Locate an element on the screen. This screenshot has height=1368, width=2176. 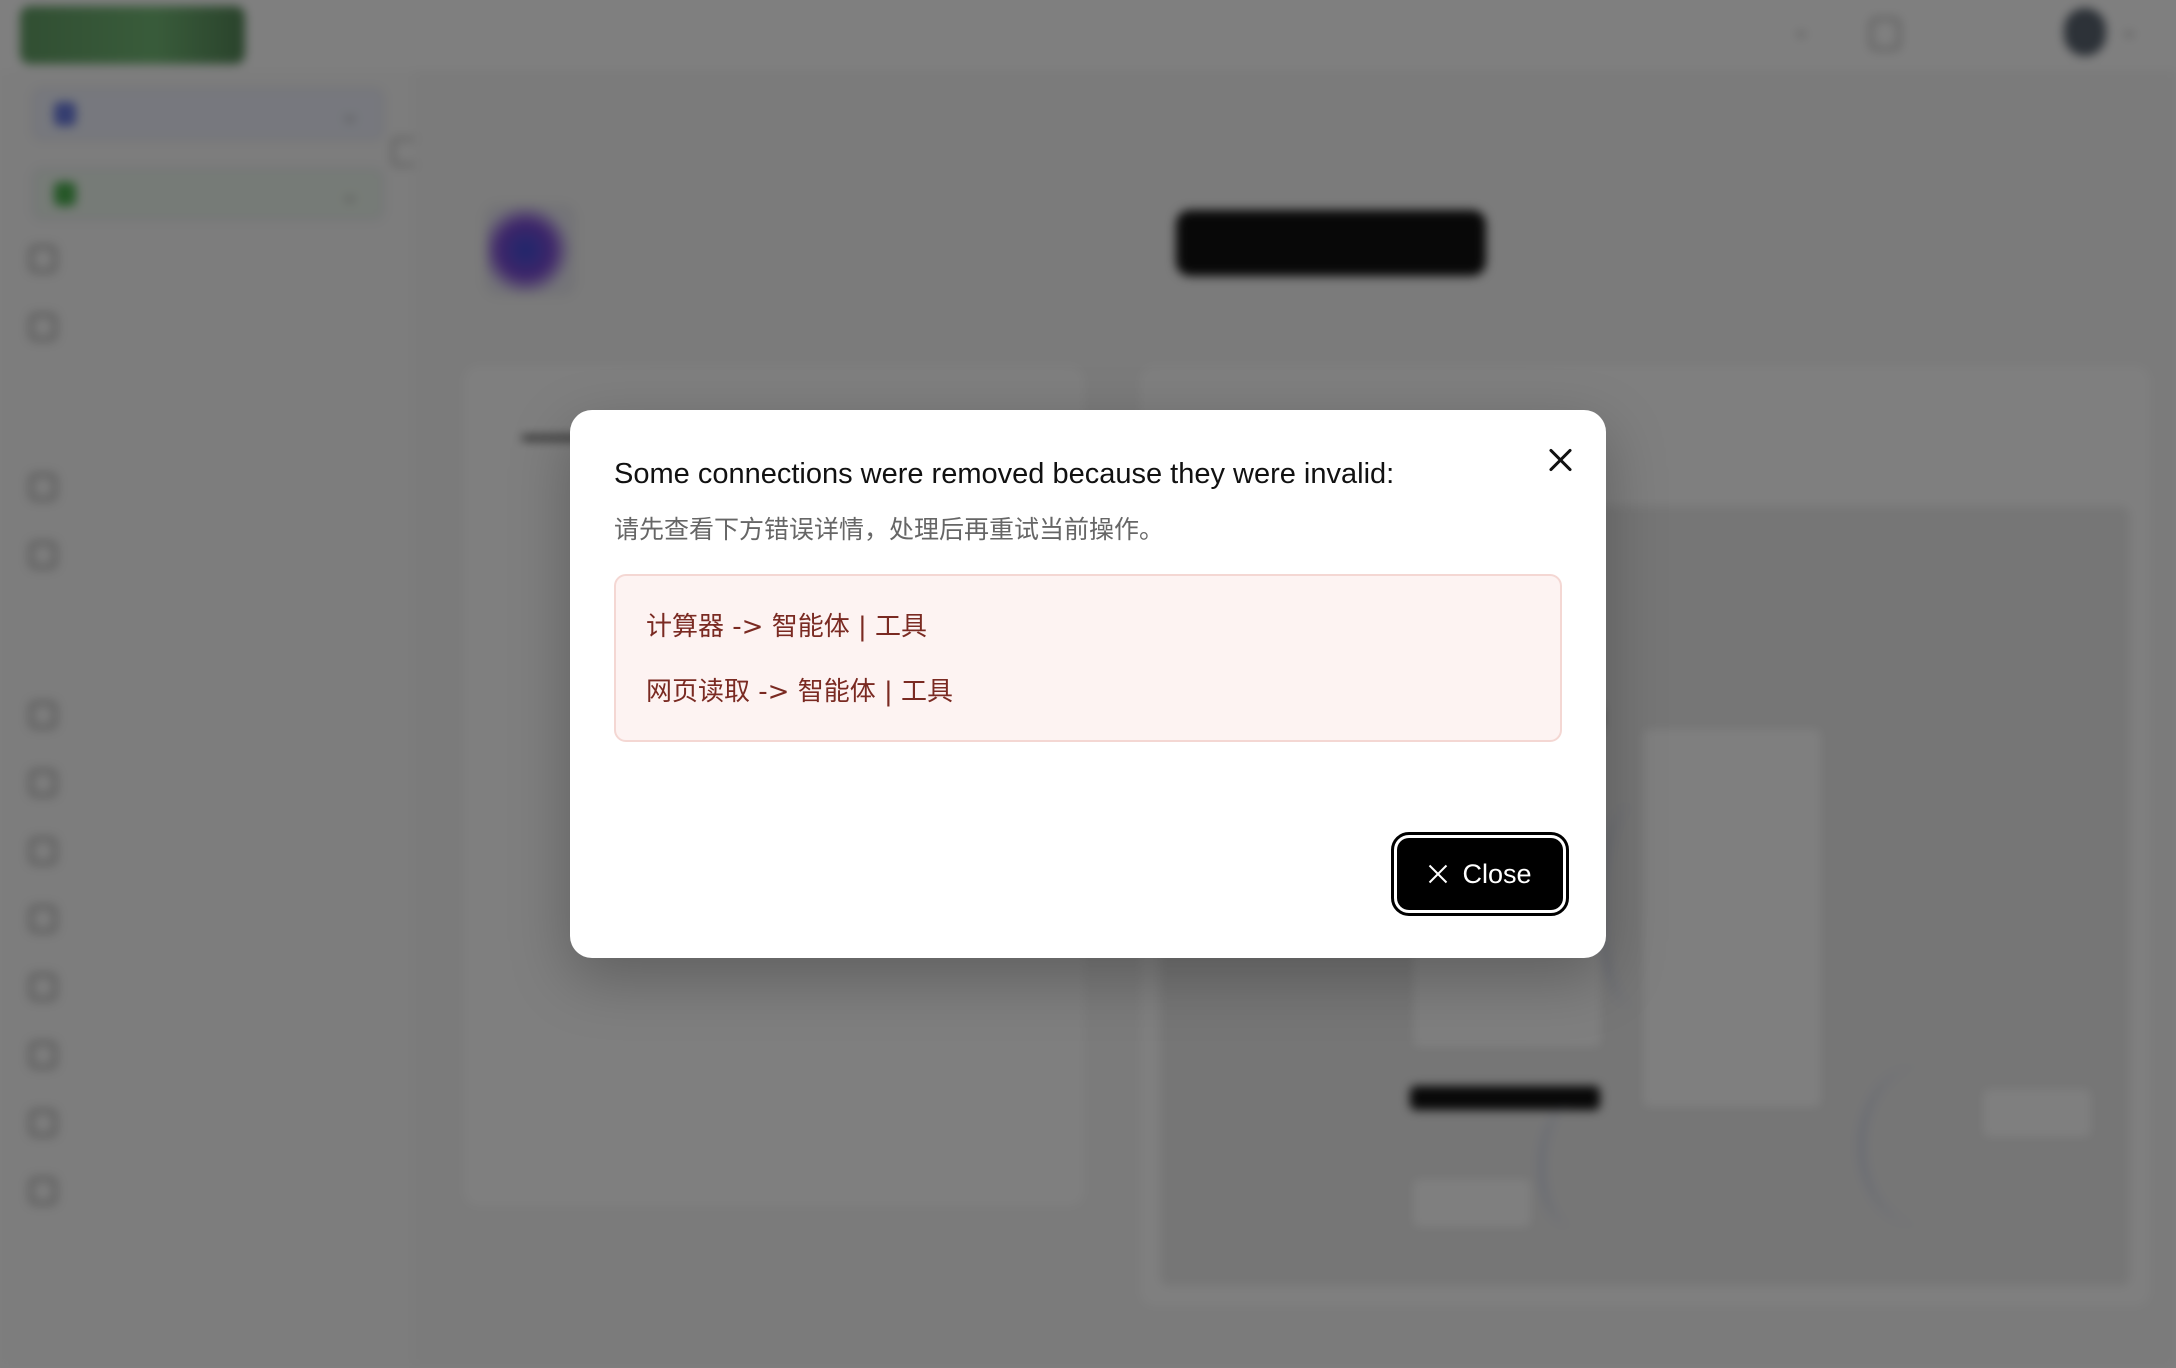
error-item: 计算器 -> 智能体 | 工具 is located at coordinates (786, 627).